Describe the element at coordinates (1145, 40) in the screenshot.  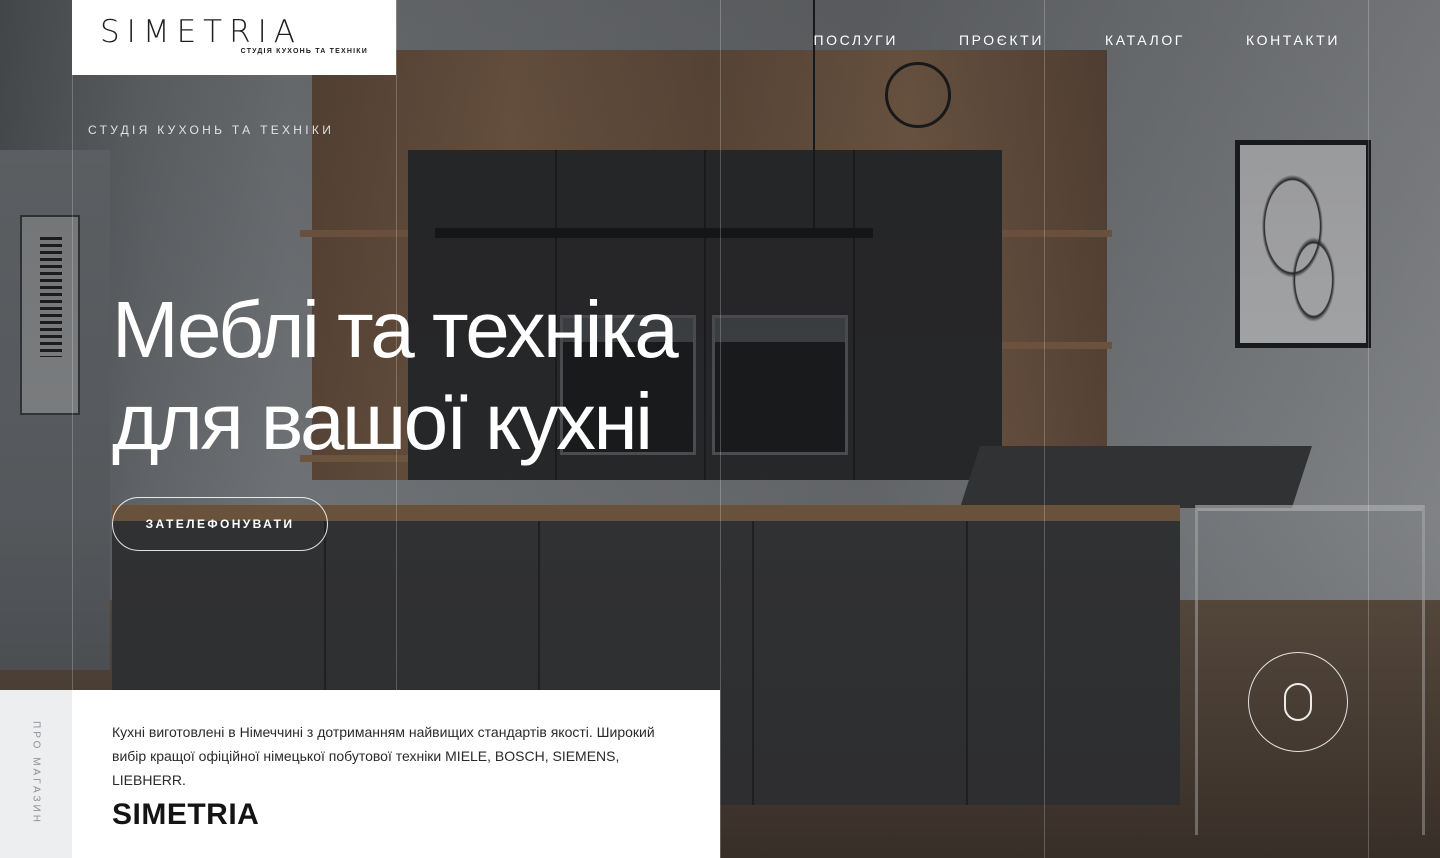
I see `nav-item-catalog: КАТАЛОГ` at that location.